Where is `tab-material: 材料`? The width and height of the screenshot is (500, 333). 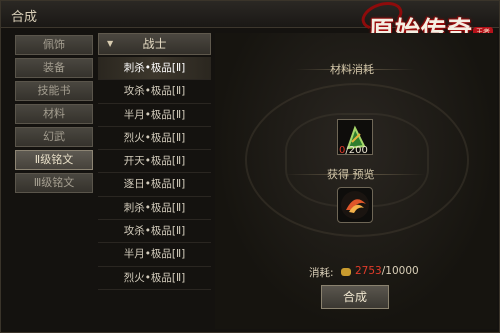 tab-material: 材料 is located at coordinates (54, 114).